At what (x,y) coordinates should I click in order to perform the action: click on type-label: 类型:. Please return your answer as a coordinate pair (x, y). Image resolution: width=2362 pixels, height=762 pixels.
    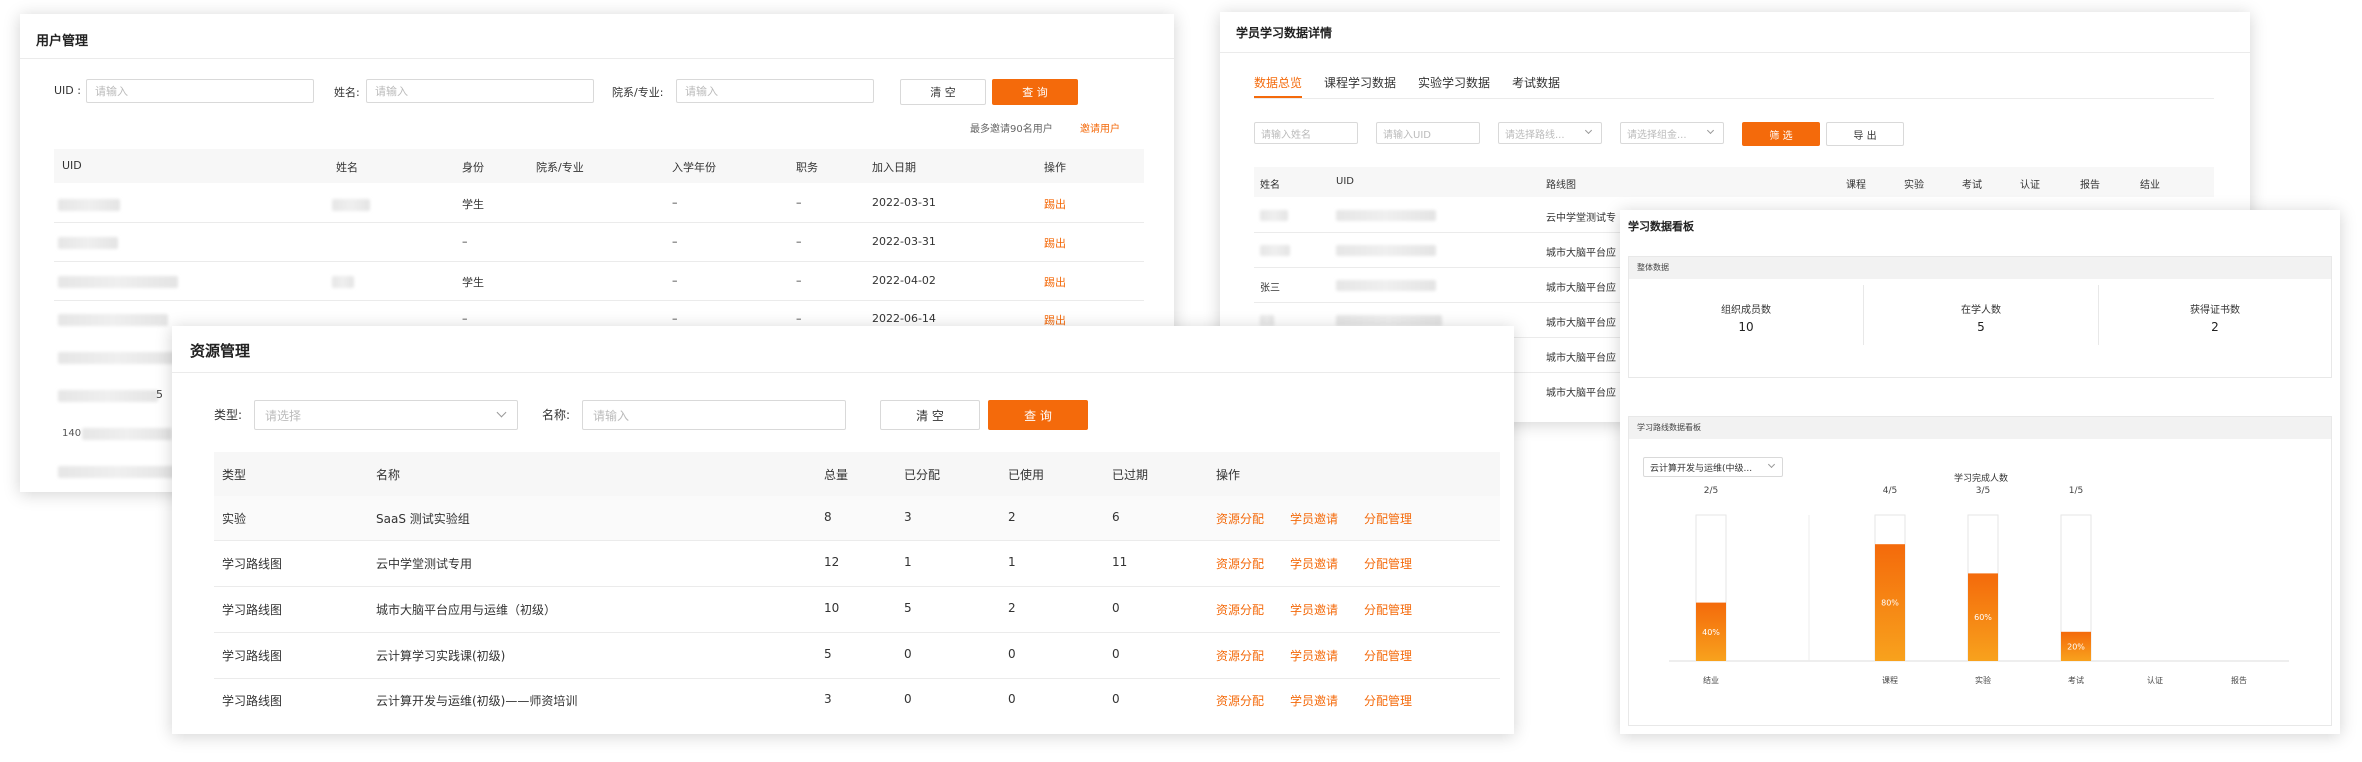
    Looking at the image, I should click on (228, 415).